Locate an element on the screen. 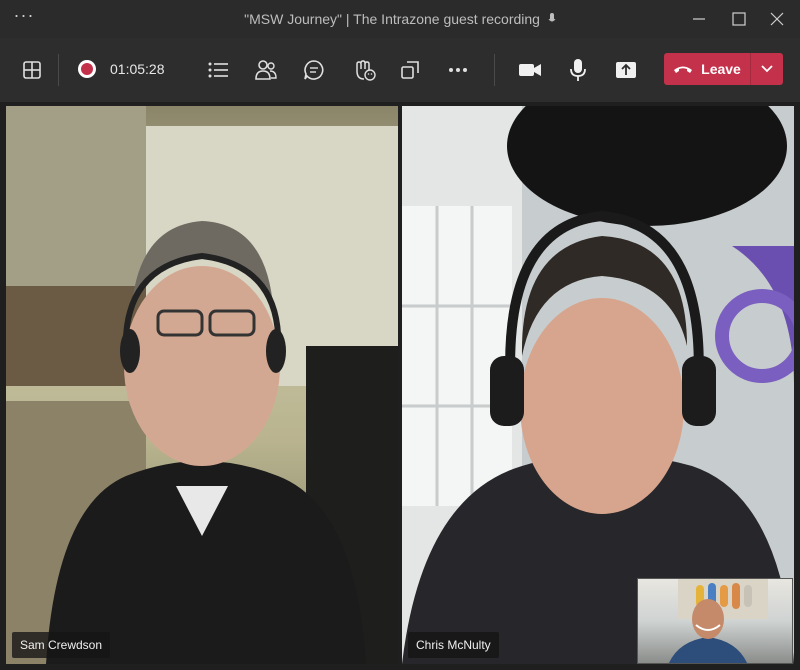 This screenshot has width=800, height=670. share-button is located at coordinates (626, 70).